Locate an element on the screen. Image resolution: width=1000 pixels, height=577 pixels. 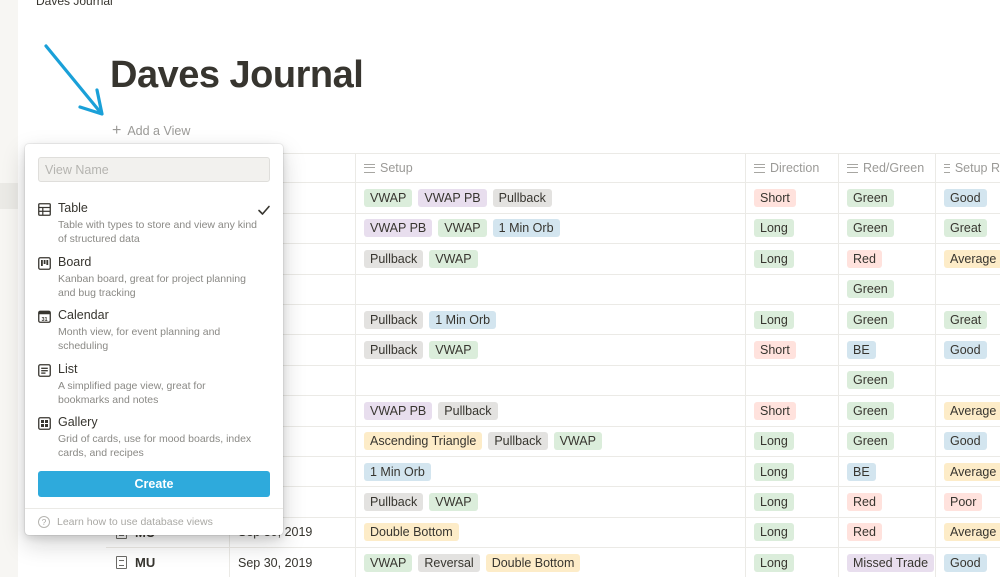
cell-setup: Pullback 1 Min Orb is located at coordinates (551, 320).